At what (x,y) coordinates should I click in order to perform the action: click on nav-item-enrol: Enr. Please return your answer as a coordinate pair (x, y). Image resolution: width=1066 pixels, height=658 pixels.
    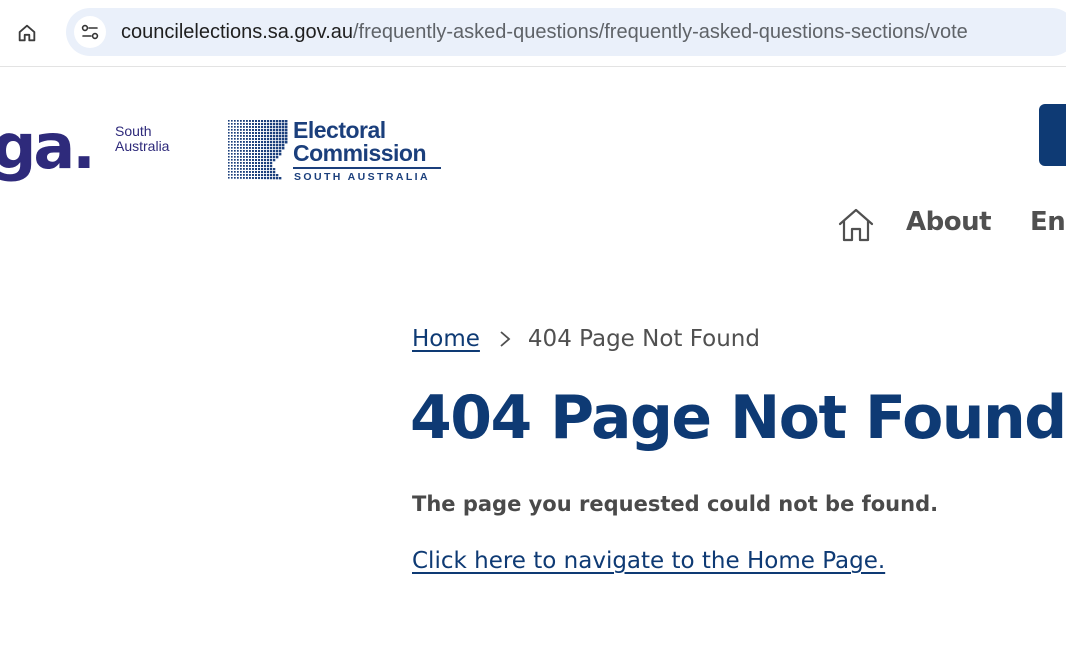
    Looking at the image, I should click on (1048, 222).